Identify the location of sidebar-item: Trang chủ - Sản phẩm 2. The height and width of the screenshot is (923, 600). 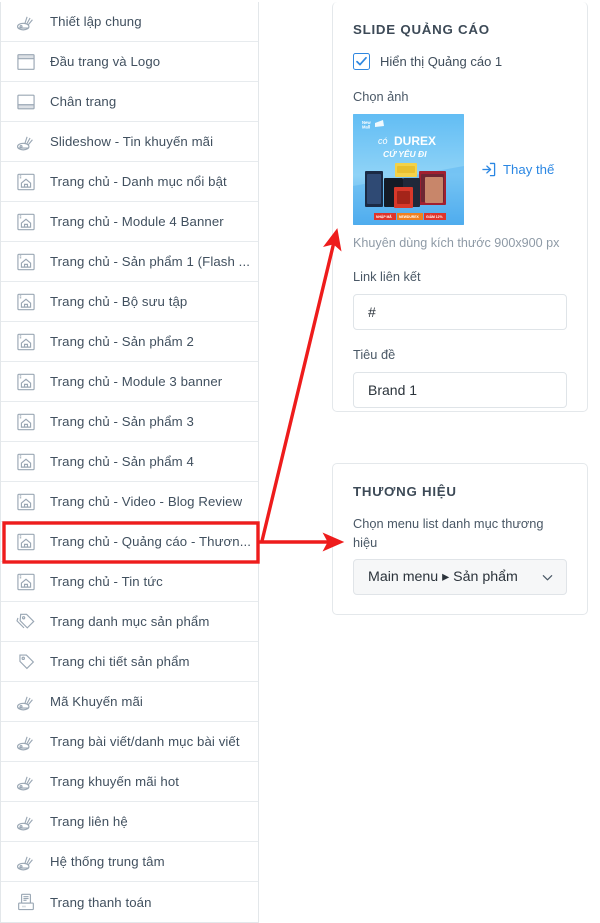
(129, 342).